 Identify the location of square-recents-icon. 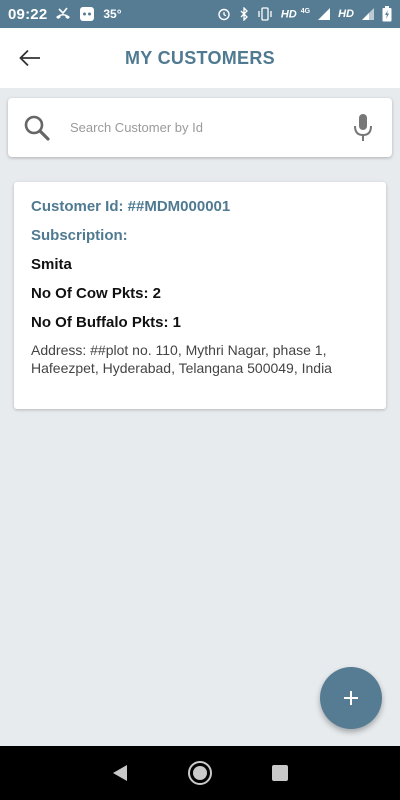
(280, 773).